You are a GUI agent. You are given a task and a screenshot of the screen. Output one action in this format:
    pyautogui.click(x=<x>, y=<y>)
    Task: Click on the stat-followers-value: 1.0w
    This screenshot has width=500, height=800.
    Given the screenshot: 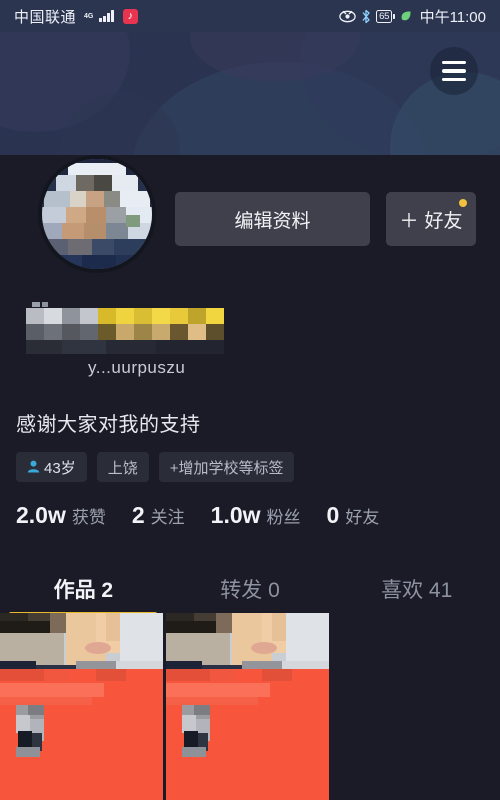 What is the action you would take?
    pyautogui.click(x=235, y=515)
    